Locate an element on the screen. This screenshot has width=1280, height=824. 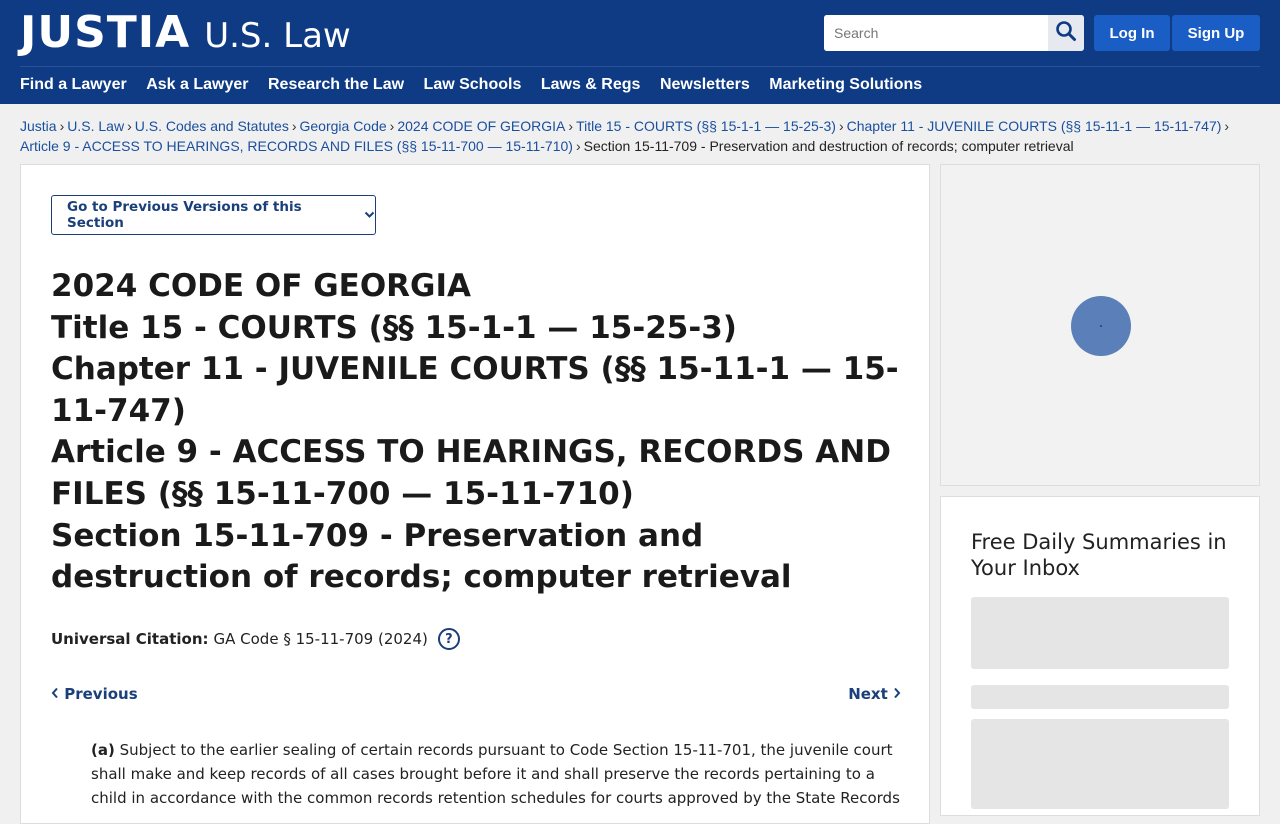
section-pagination: Previous Next is located at coordinates (476, 694).